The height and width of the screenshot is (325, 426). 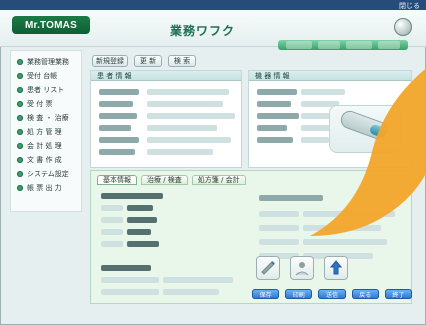 What do you see at coordinates (47, 118) in the screenshot?
I see `sidebar-item-exam-treatment: 検 査 ・ 治療` at bounding box center [47, 118].